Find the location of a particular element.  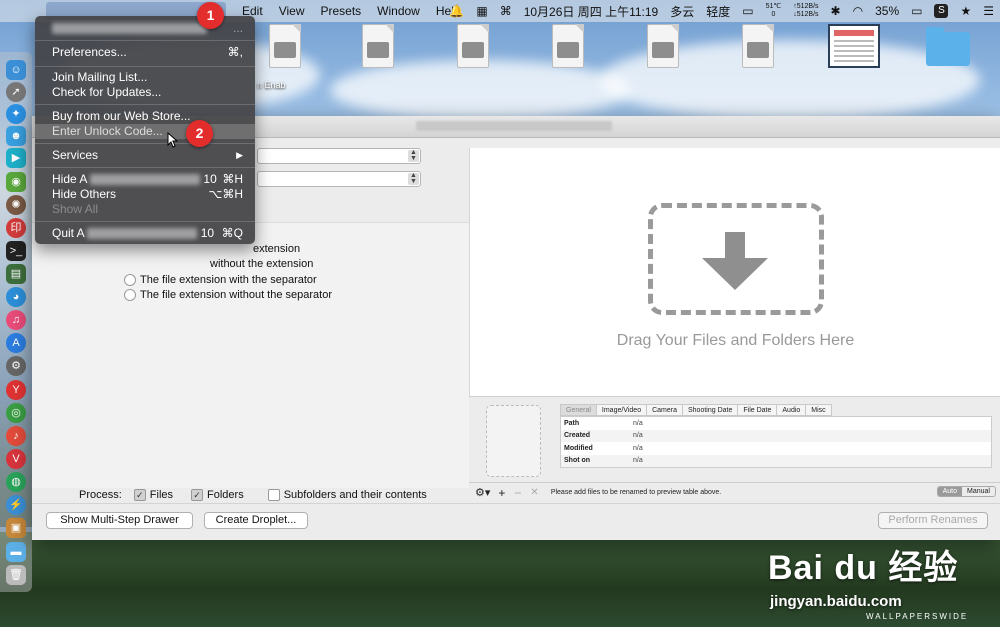

system-preferences-icon: ⚙ is located at coordinates (16, 366).